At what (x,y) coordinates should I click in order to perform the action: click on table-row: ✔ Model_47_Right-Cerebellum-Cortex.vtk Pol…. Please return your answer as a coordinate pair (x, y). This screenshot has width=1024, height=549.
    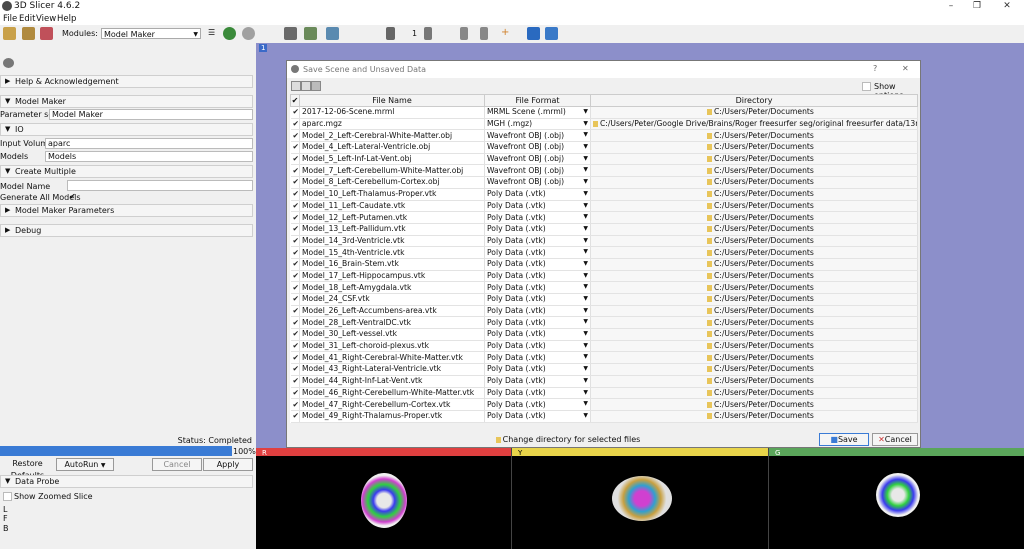
    Looking at the image, I should click on (604, 404).